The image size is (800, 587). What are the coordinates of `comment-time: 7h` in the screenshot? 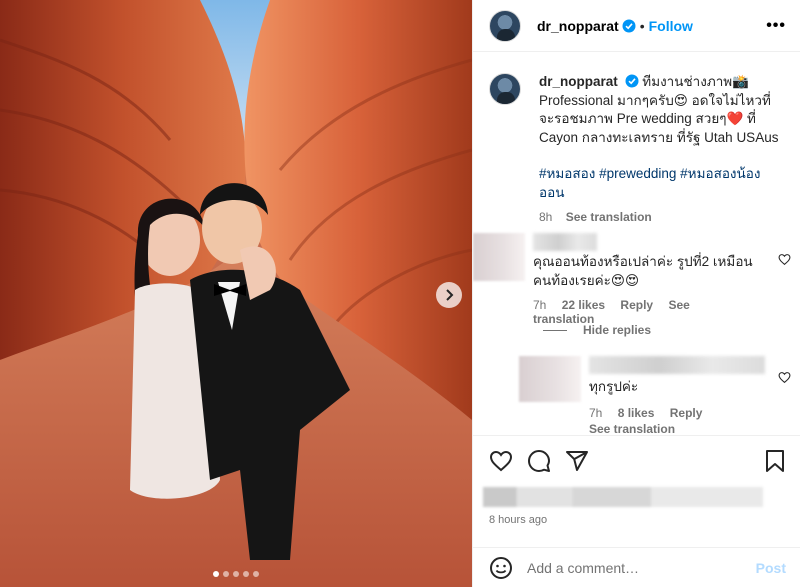 It's located at (540, 305).